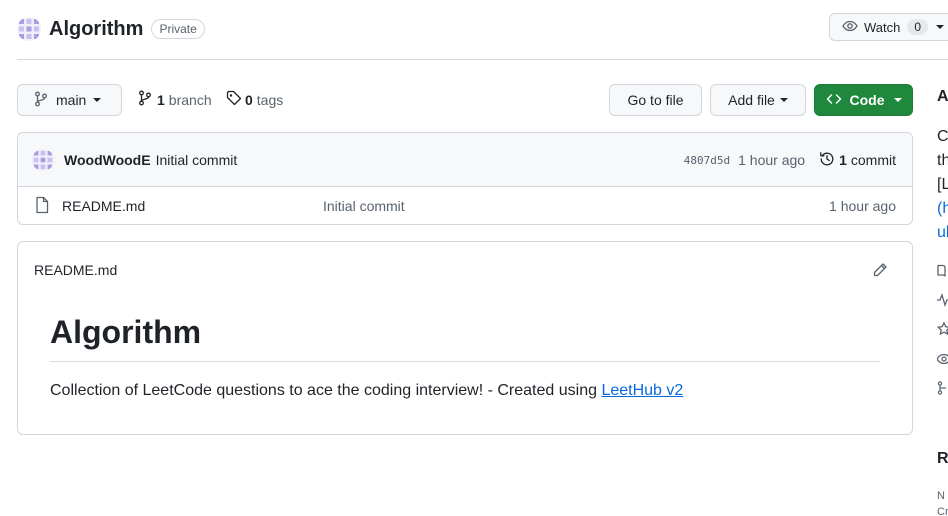  Describe the element at coordinates (941, 496) in the screenshot. I see `releases-text: N` at that location.